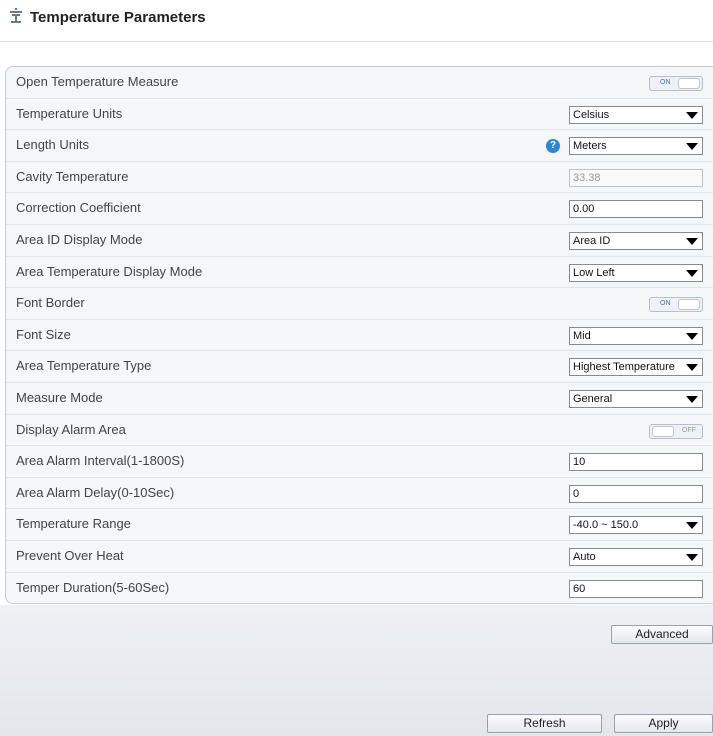 The height and width of the screenshot is (736, 713). Describe the element at coordinates (591, 114) in the screenshot. I see `select-value: Celsius` at that location.